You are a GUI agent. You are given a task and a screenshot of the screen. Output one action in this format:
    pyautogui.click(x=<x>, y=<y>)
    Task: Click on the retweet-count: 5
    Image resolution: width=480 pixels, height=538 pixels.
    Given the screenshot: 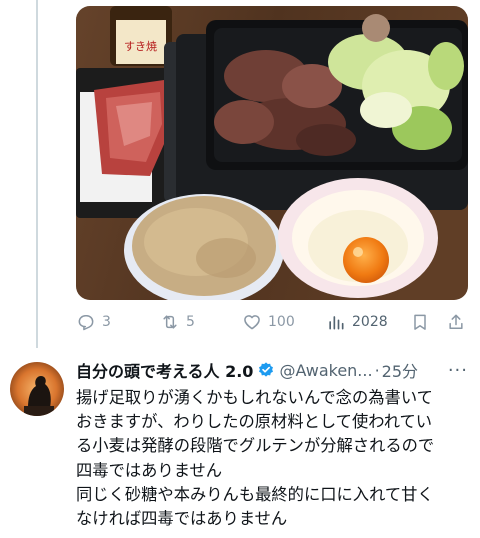 What is the action you would take?
    pyautogui.click(x=190, y=322)
    